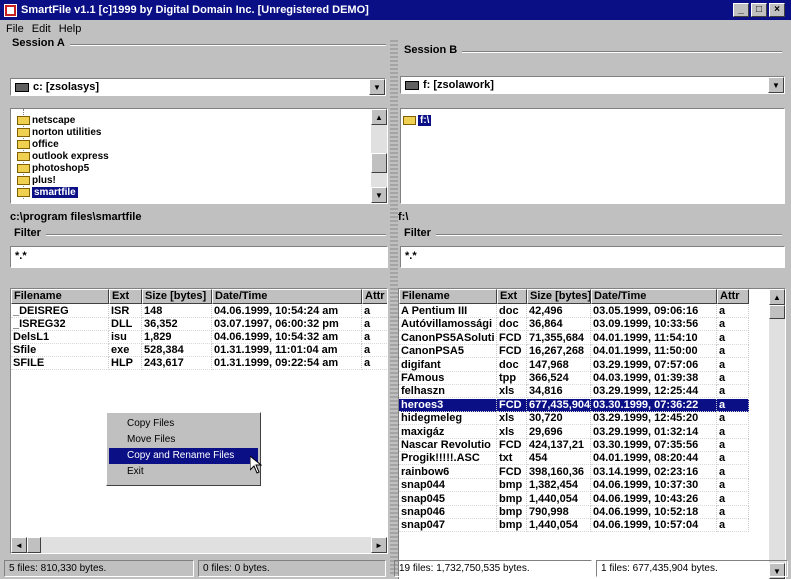 The width and height of the screenshot is (791, 579). What do you see at coordinates (53, 168) in the screenshot?
I see `tree-item: photoshop5` at bounding box center [53, 168].